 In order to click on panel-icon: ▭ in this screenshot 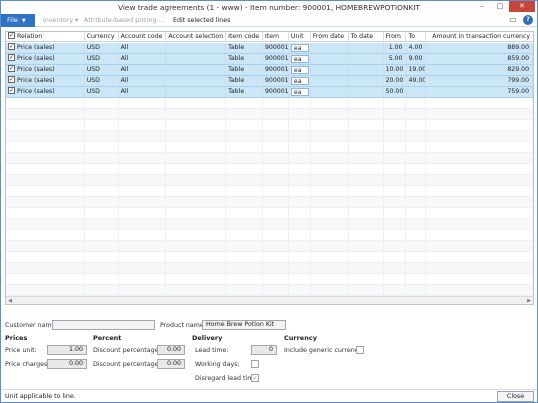, I will do `click(513, 20)`.